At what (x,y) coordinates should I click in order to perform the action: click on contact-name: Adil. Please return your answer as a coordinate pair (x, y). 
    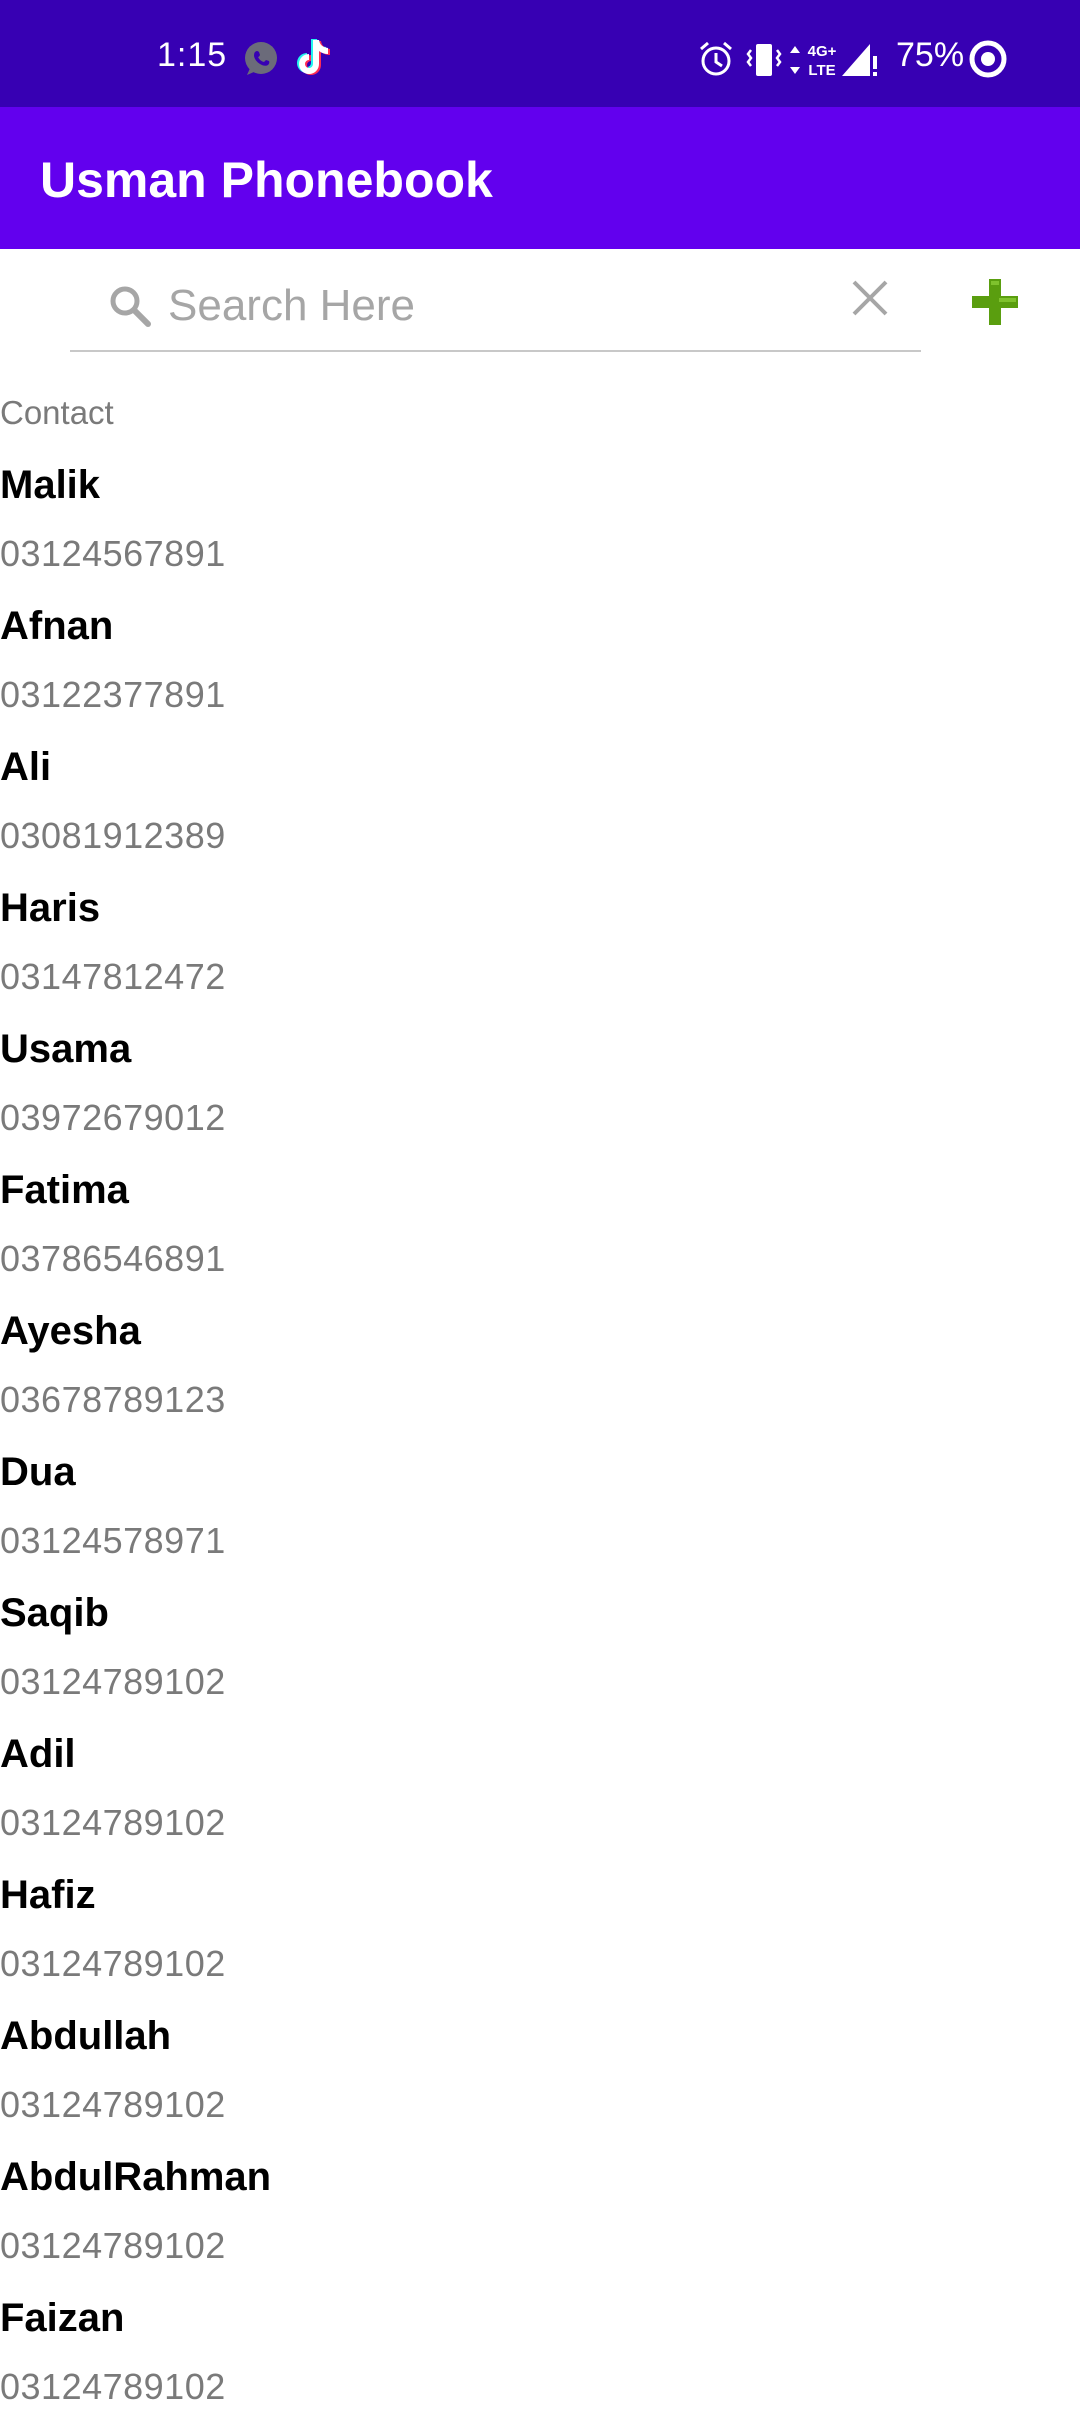
    Looking at the image, I should click on (38, 1754).